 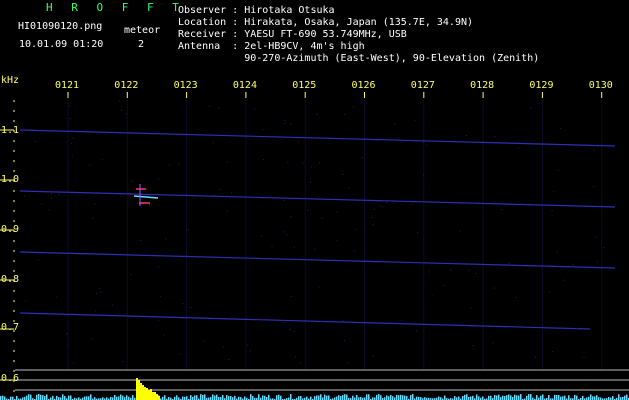 I want to click on meteor-echo-mark, so click(x=146, y=197).